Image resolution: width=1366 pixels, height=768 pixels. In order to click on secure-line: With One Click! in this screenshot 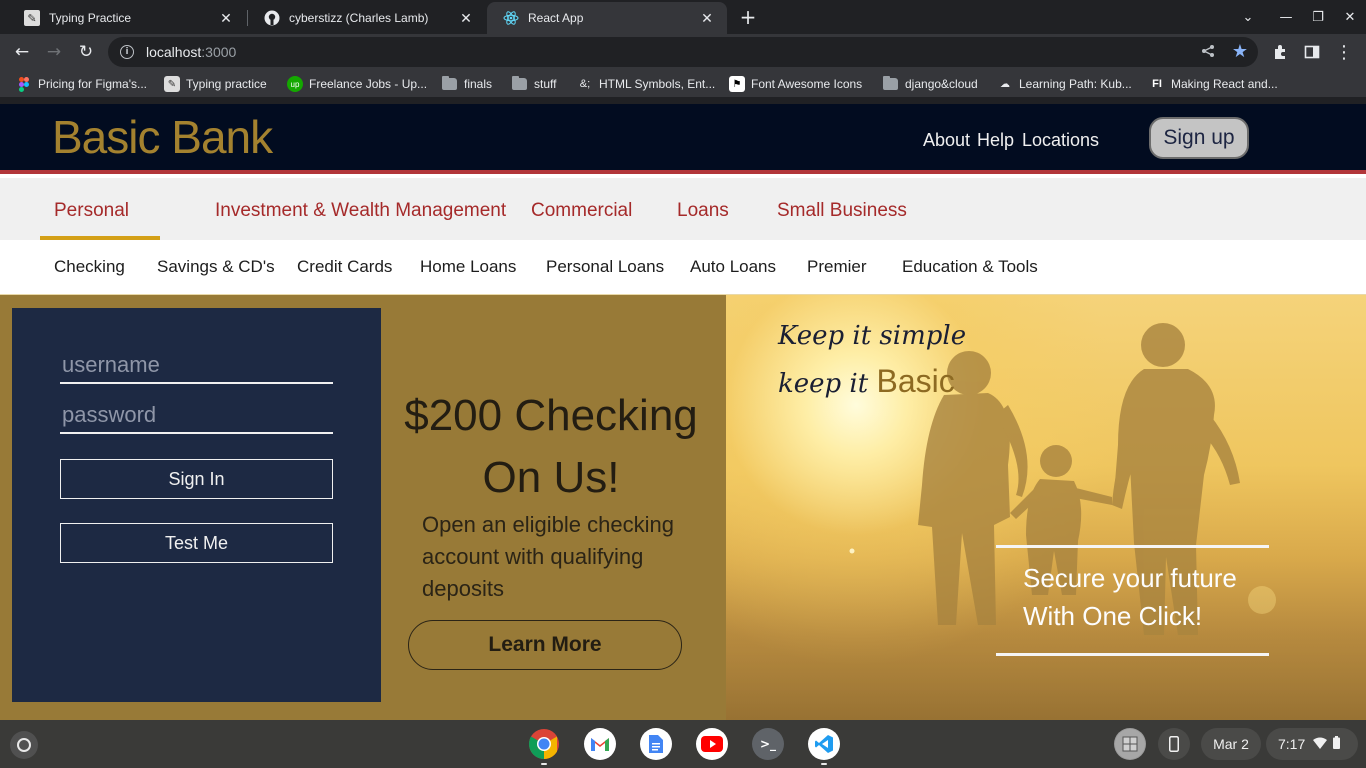, I will do `click(1113, 616)`.